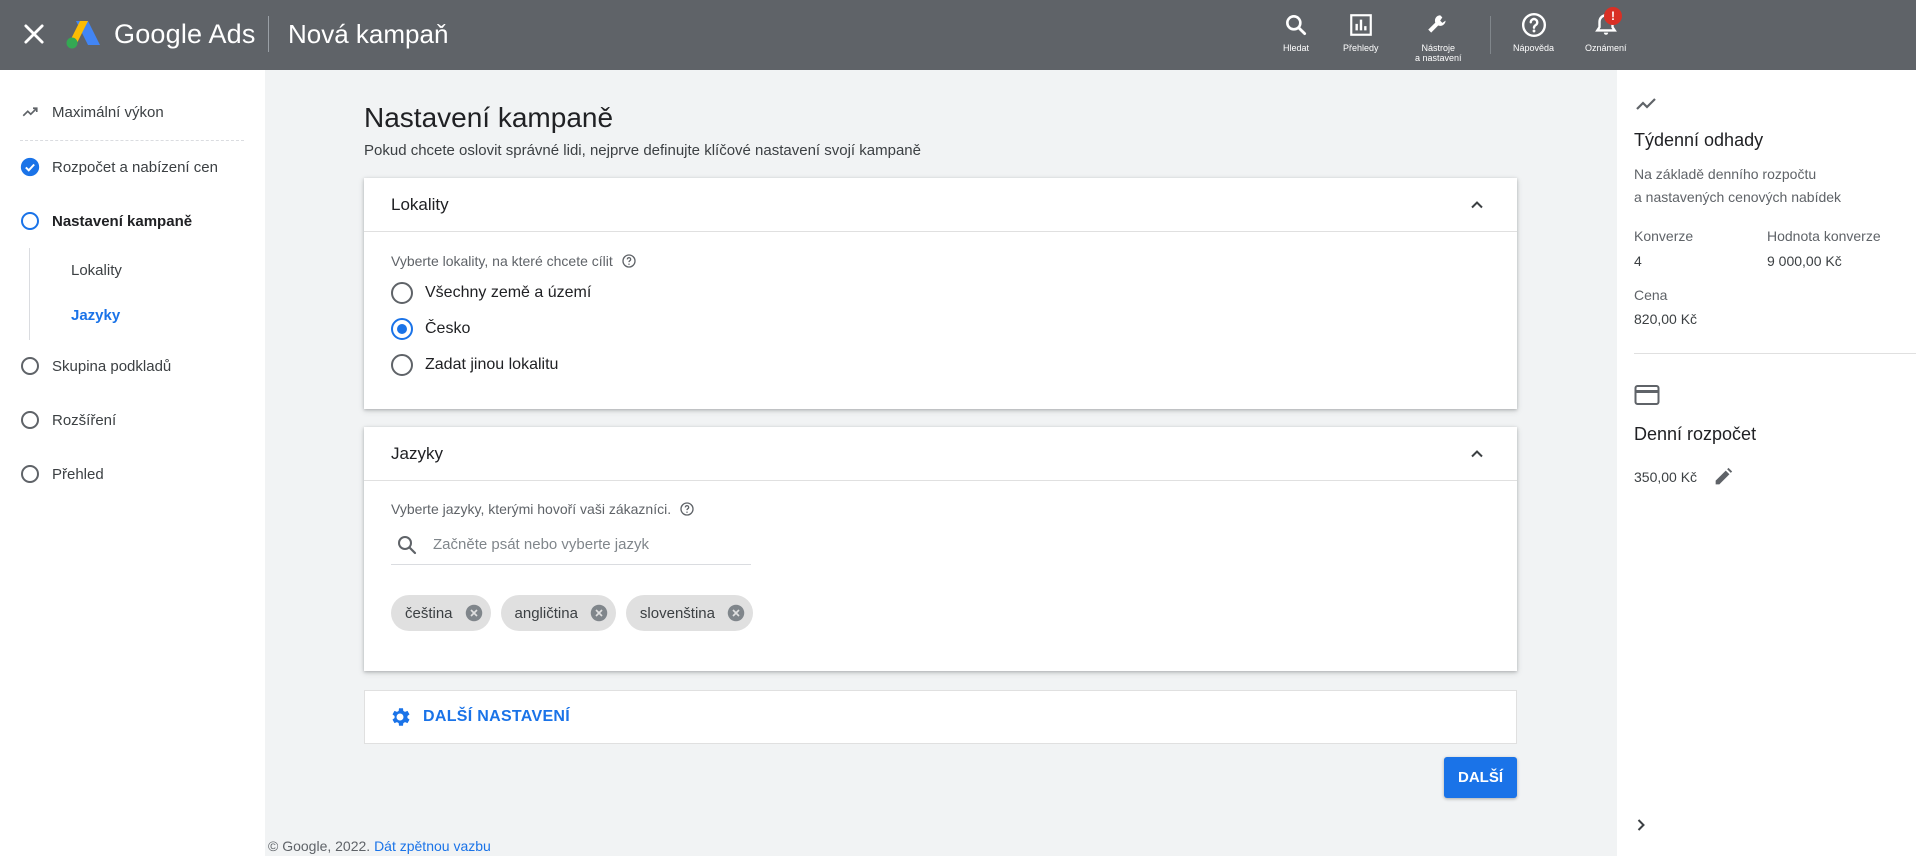 The height and width of the screenshot is (856, 1916). What do you see at coordinates (78, 474) in the screenshot?
I see `nav-label: Přehled` at bounding box center [78, 474].